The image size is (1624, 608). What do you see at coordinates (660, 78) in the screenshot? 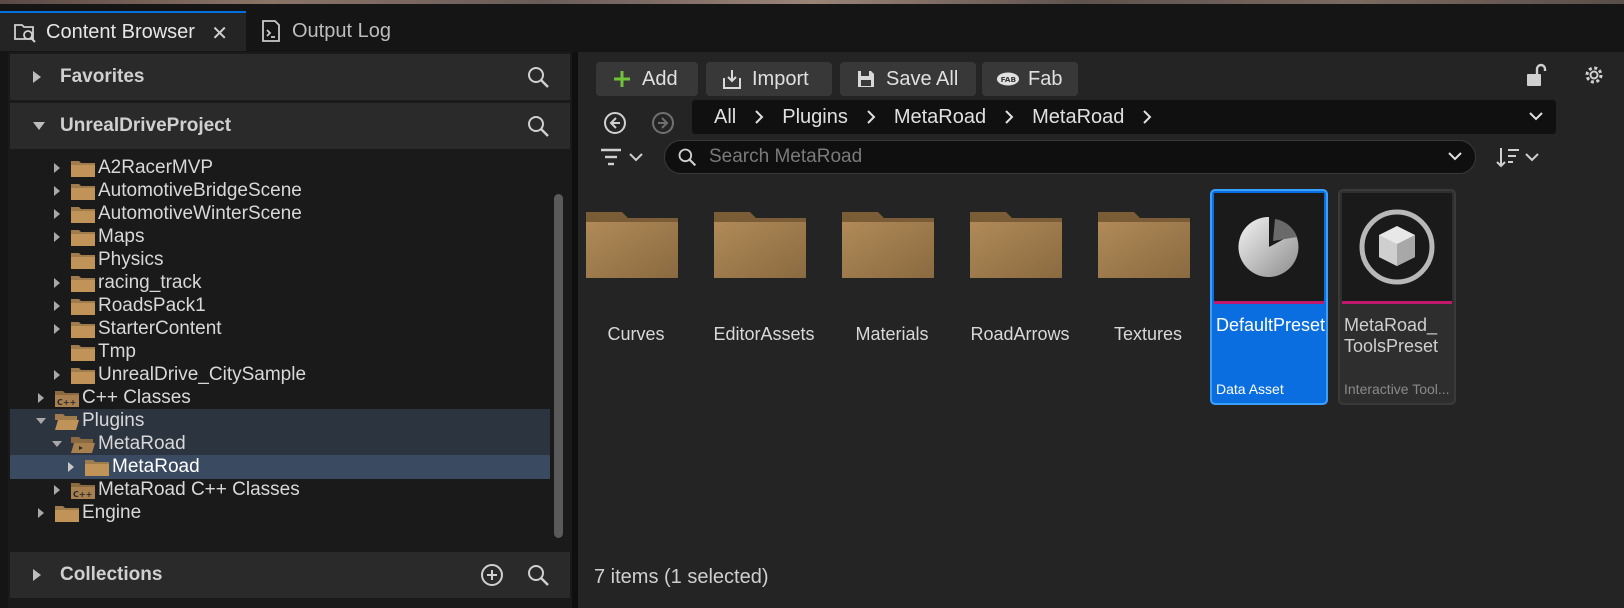
I see `add-label: Add` at bounding box center [660, 78].